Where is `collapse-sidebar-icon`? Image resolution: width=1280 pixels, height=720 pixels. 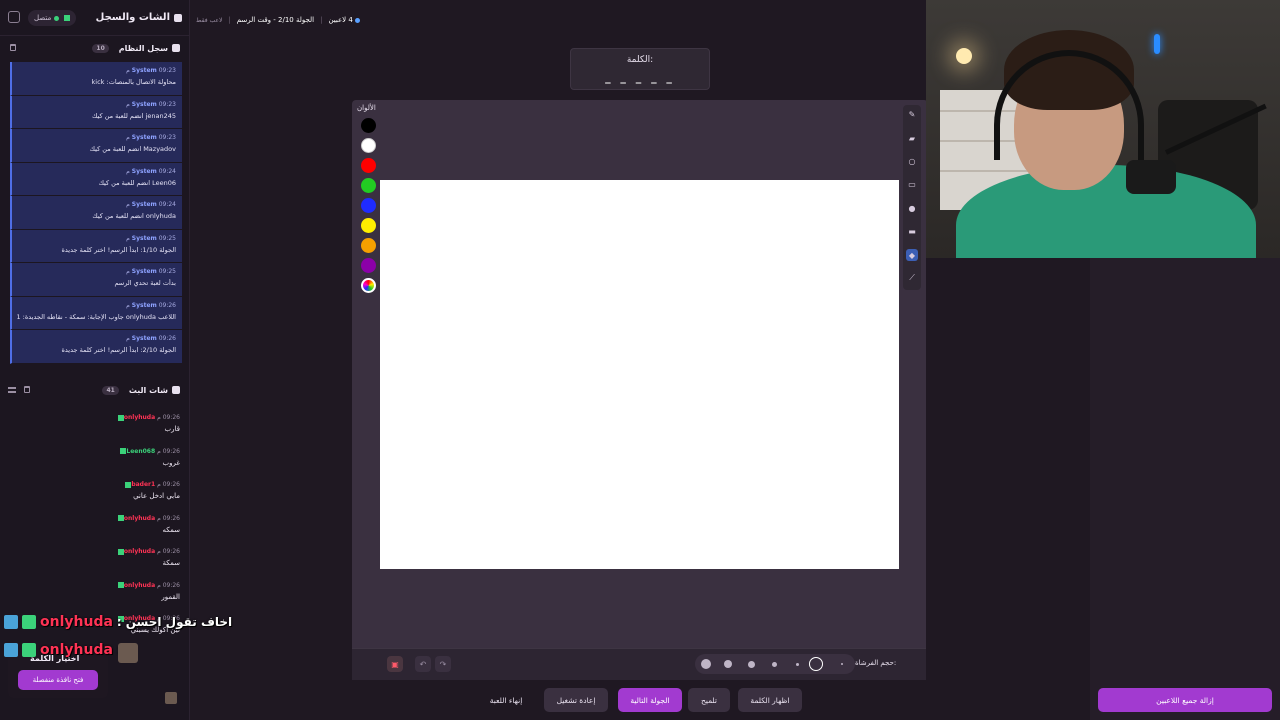
collapse-sidebar-icon is located at coordinates (14, 17).